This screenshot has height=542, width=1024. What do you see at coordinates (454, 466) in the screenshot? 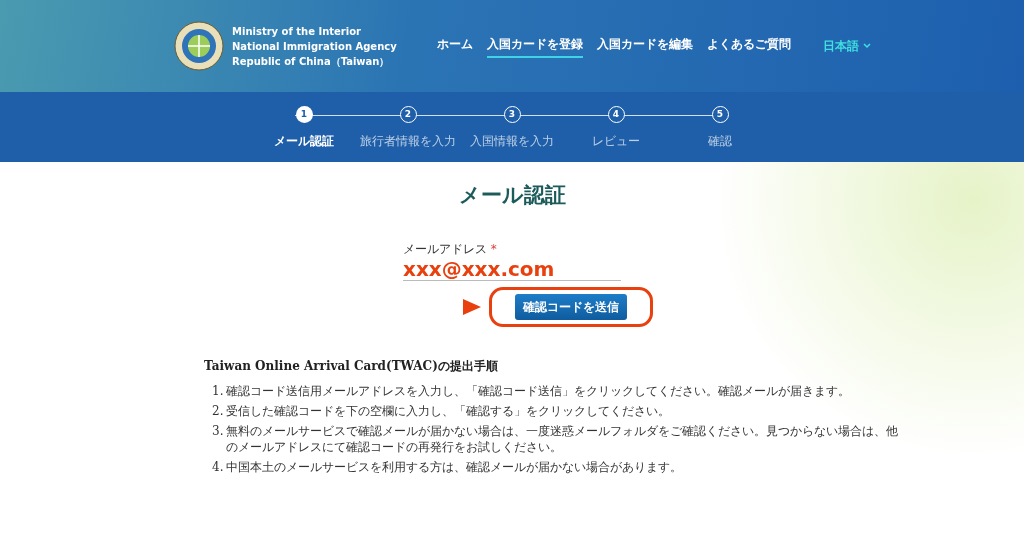
I see `instruction-text: 中国本土のメールサービスを利用する方は、確認メールが届かない場合があります。` at bounding box center [454, 466].